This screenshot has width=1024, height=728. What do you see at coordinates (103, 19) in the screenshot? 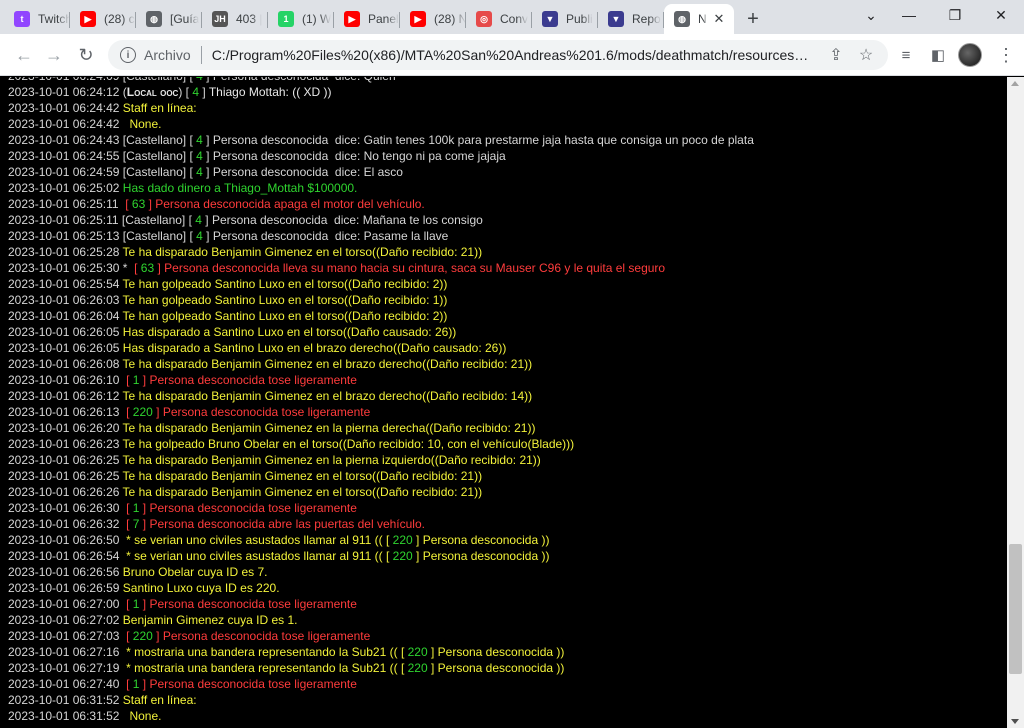
I see `tab-1: ▶ (28) c` at bounding box center [103, 19].